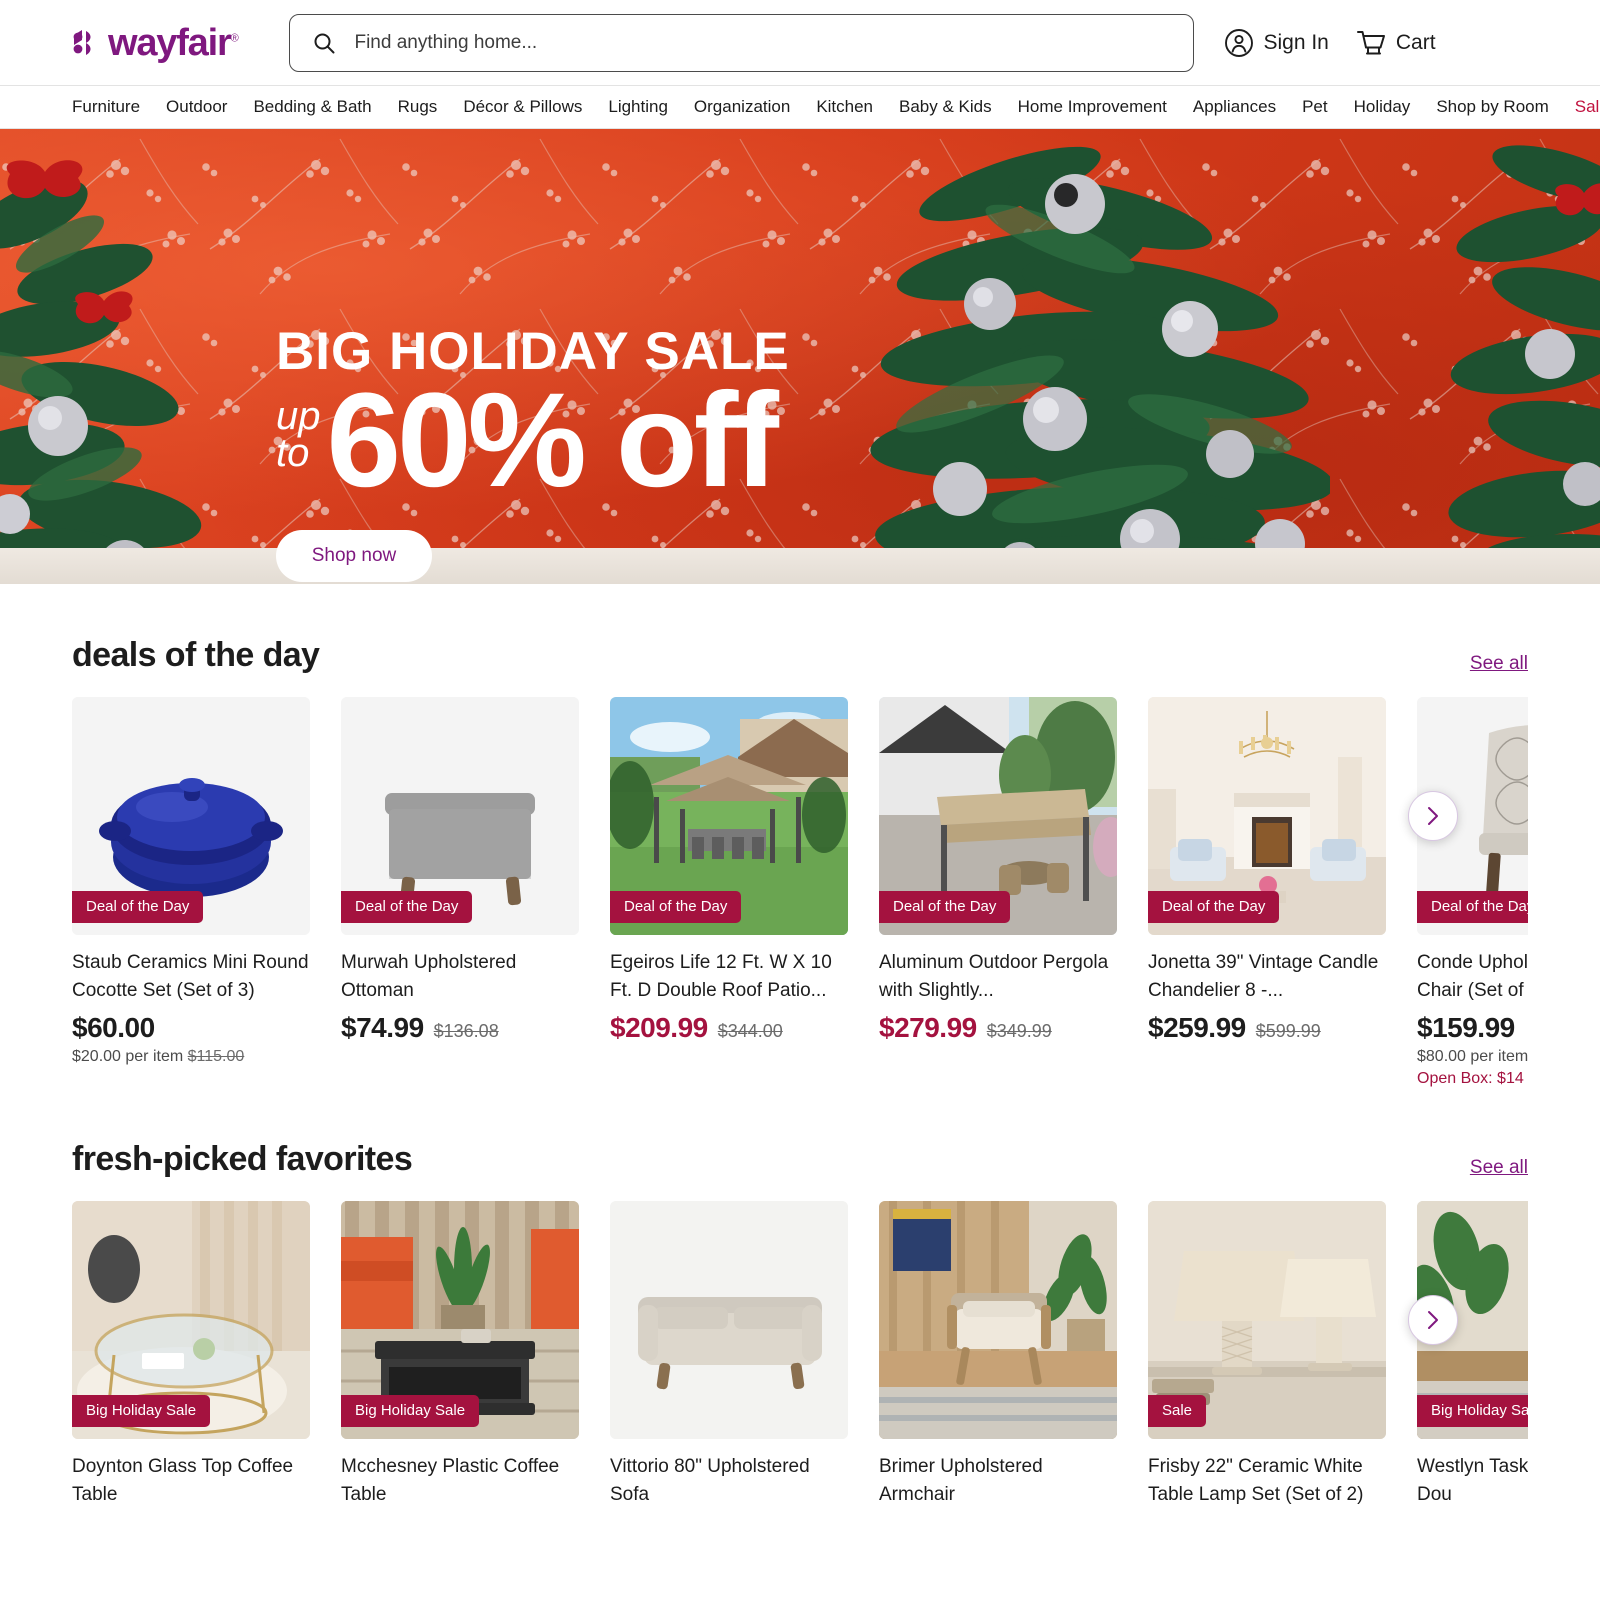  I want to click on sign-in-button: Sign In, so click(1276, 43).